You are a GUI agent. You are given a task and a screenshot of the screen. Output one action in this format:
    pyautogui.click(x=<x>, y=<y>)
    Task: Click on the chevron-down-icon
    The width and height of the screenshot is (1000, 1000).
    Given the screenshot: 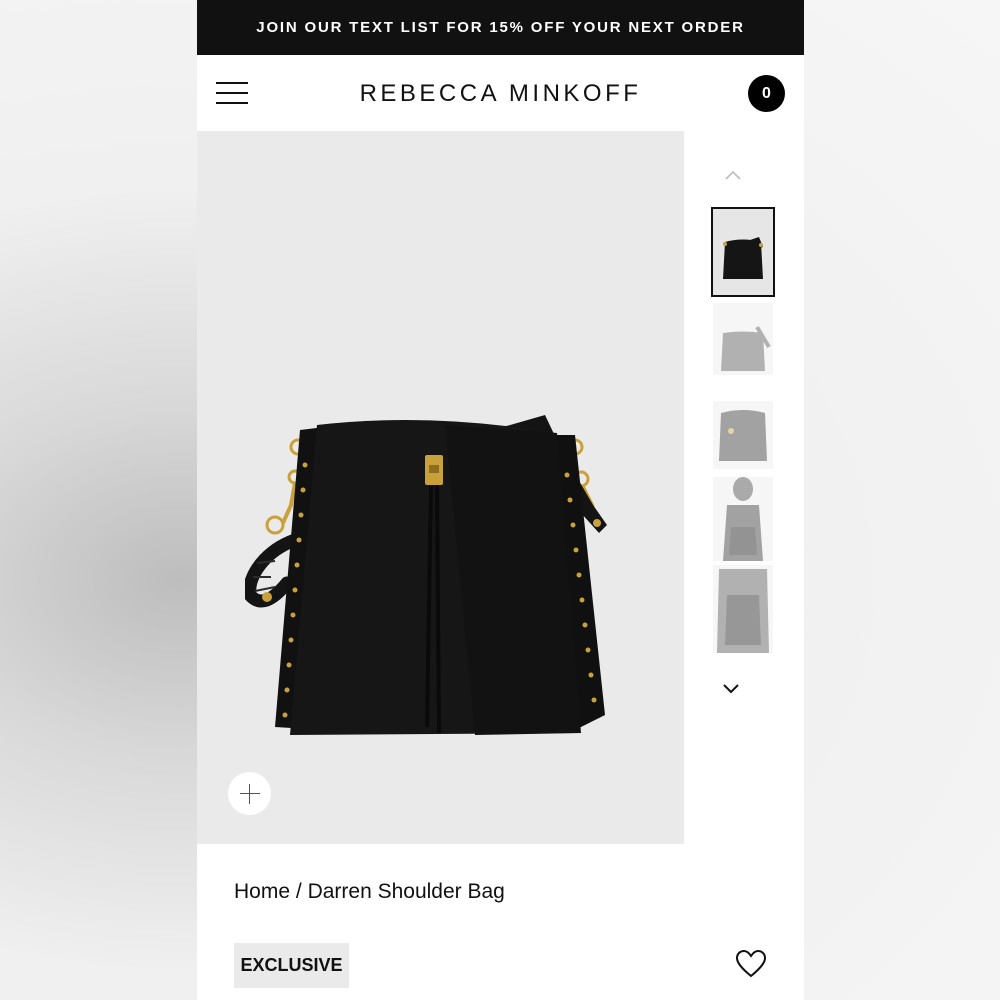 What is the action you would take?
    pyautogui.click(x=731, y=689)
    